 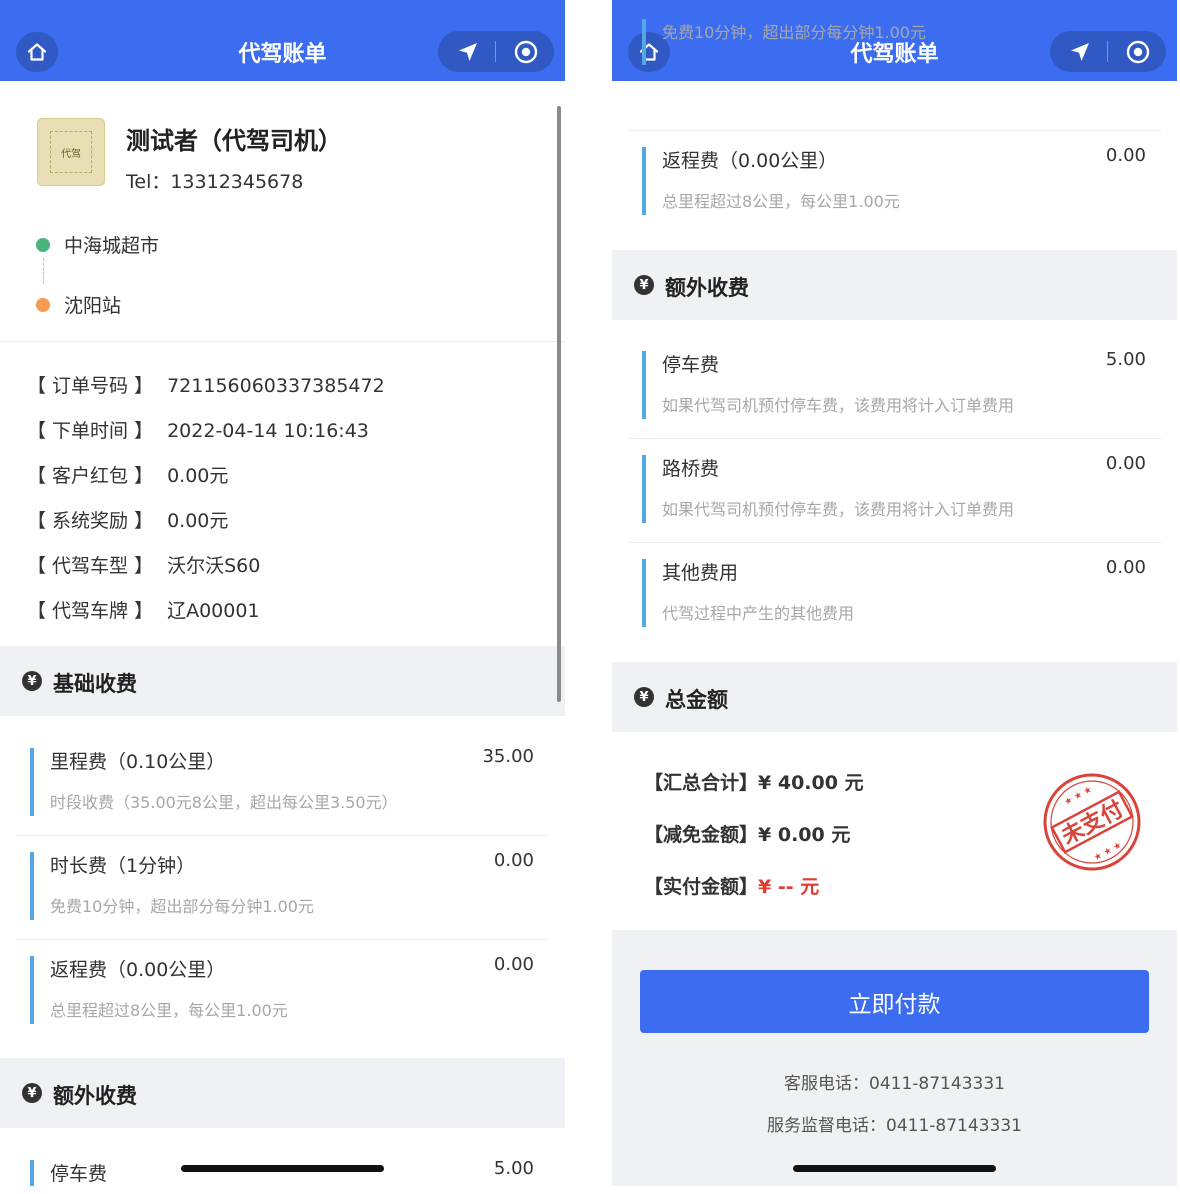 I want to click on section-extra-fee: ¥ 额外收费, so click(x=282, y=1093).